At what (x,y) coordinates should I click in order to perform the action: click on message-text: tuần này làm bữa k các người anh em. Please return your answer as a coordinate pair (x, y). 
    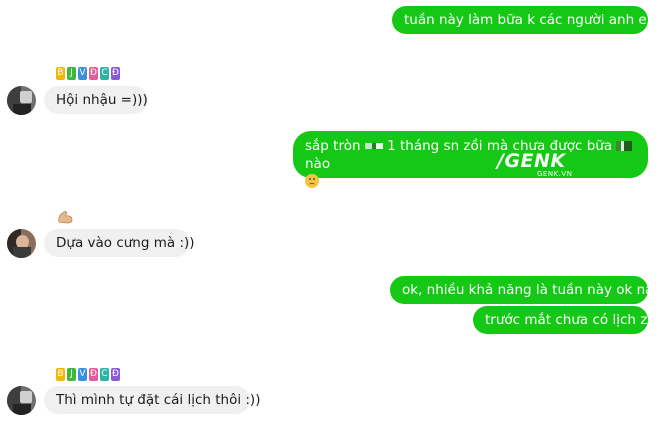
    Looking at the image, I should click on (532, 20).